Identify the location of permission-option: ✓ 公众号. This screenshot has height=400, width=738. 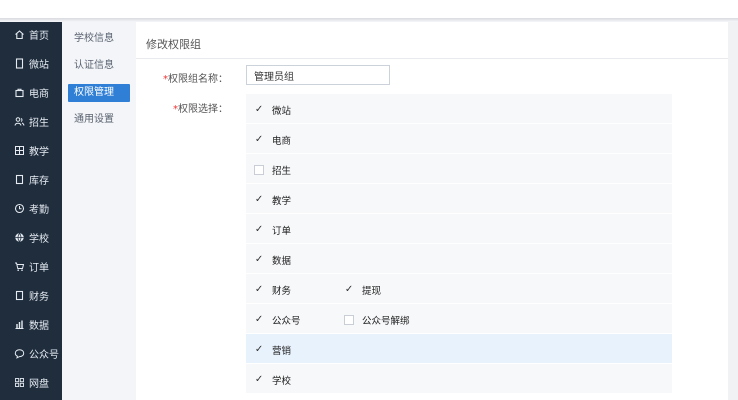
(277, 320).